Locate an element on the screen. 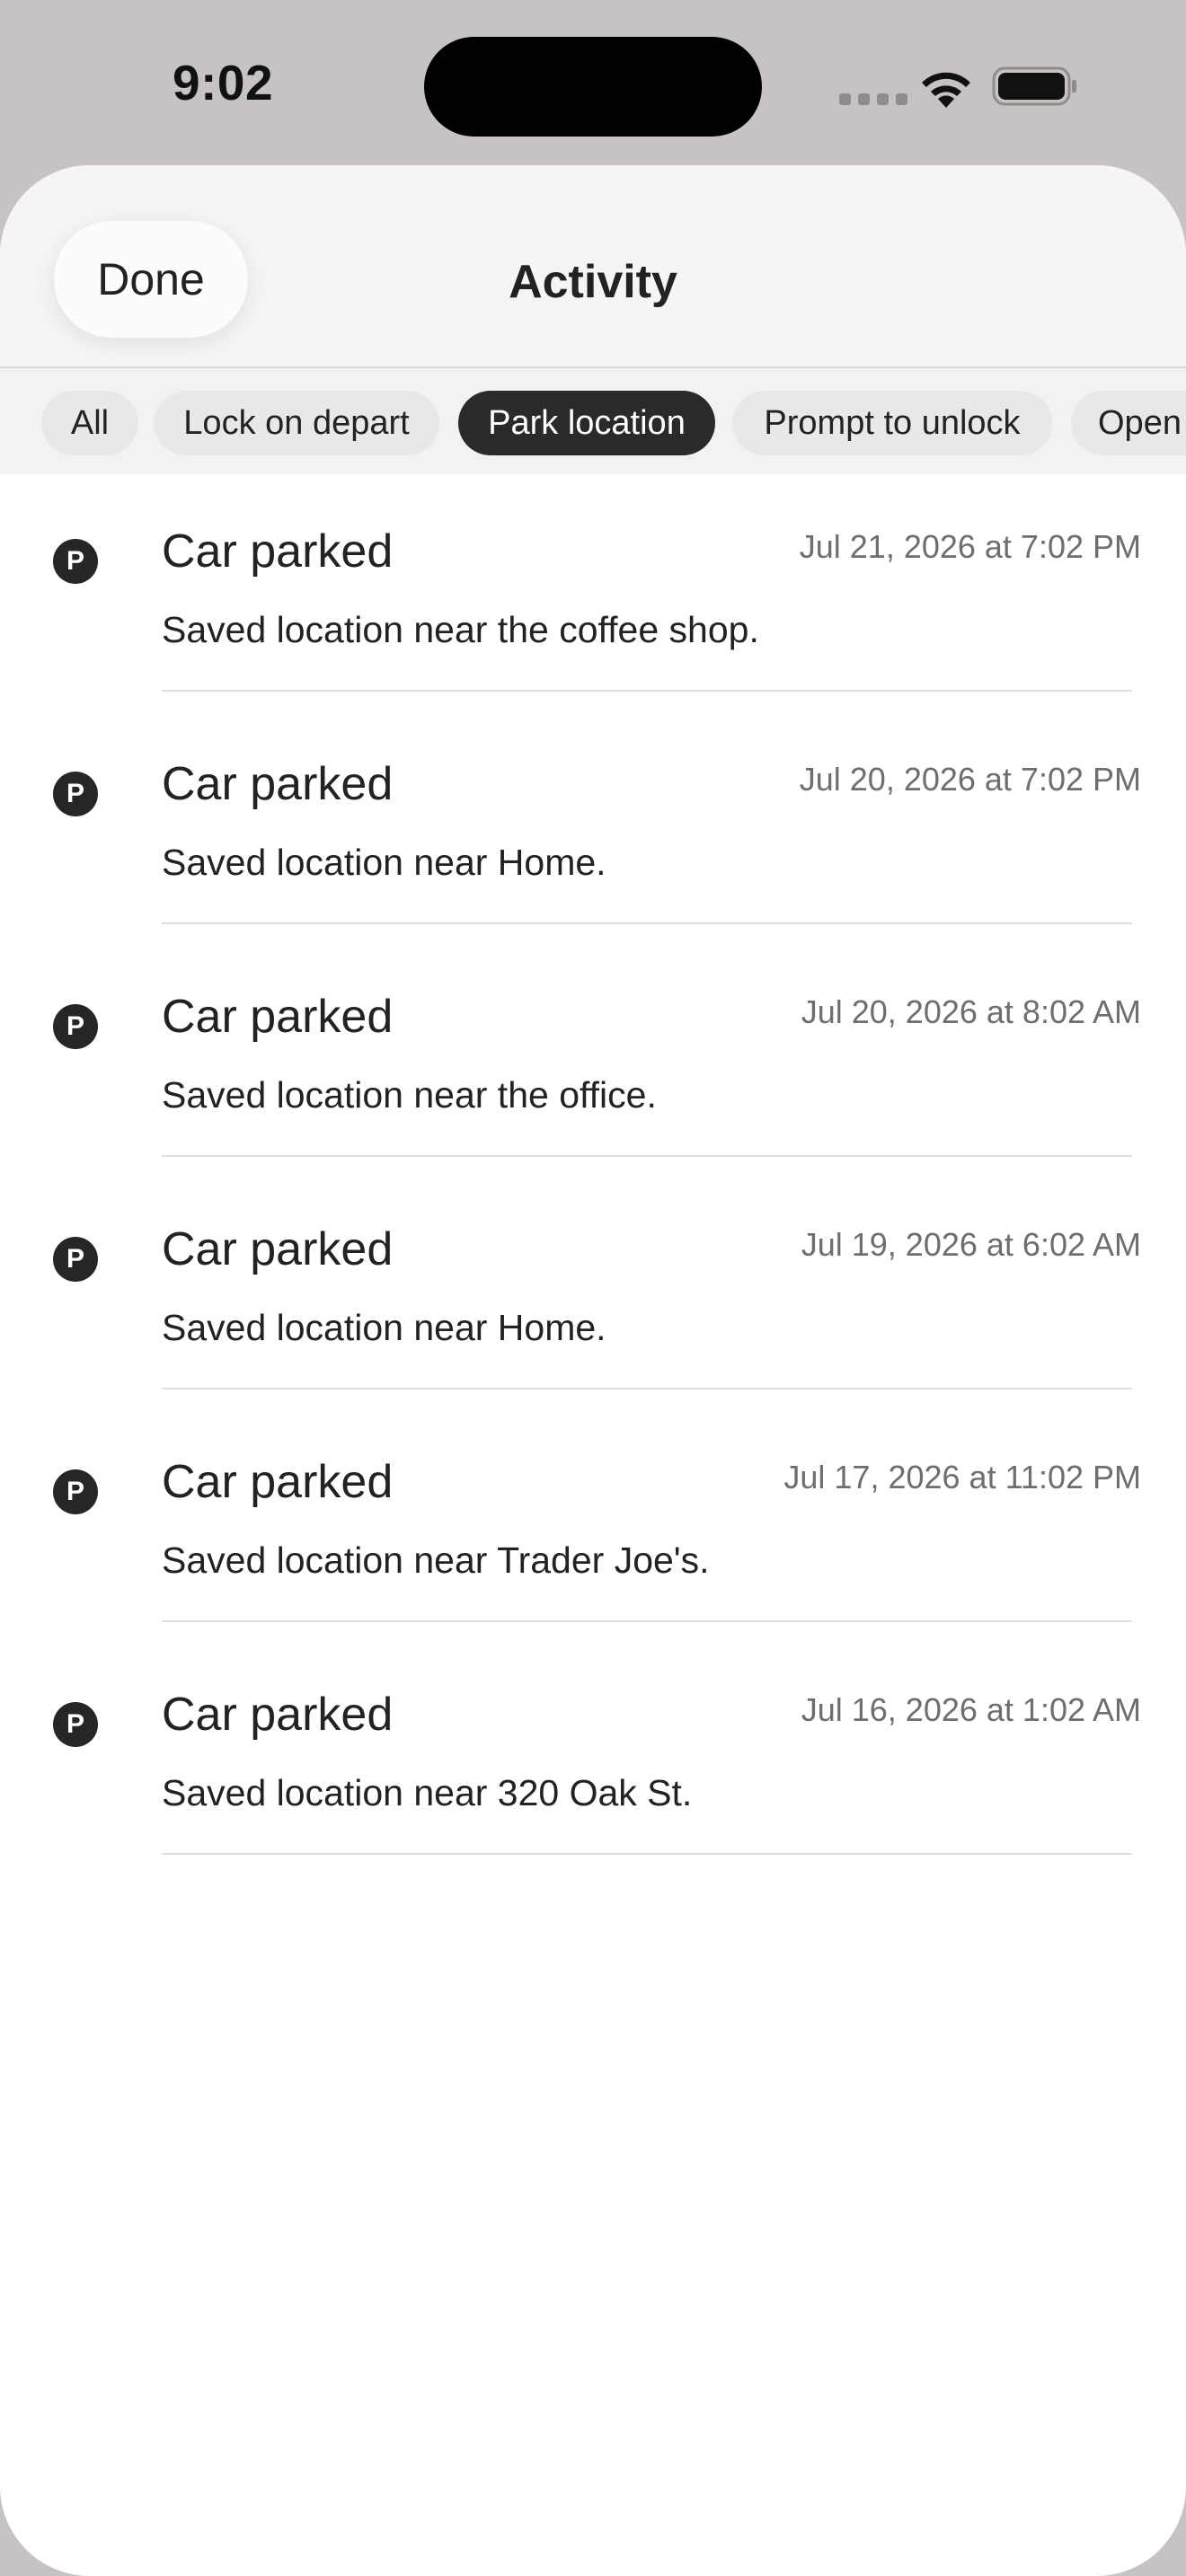 Image resolution: width=1186 pixels, height=2576 pixels. item-timestamp: Jul 17, 2026 at 11:02 PM is located at coordinates (962, 1477).